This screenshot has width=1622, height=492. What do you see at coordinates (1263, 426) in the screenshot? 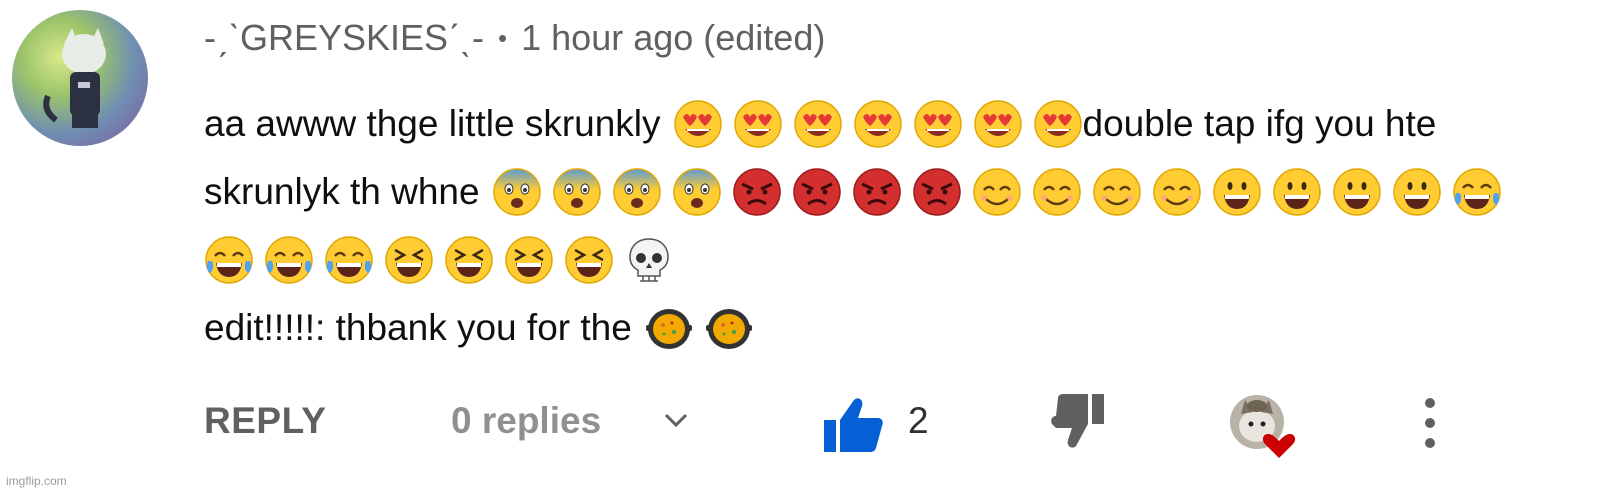
I see `creator-heart-icon` at bounding box center [1263, 426].